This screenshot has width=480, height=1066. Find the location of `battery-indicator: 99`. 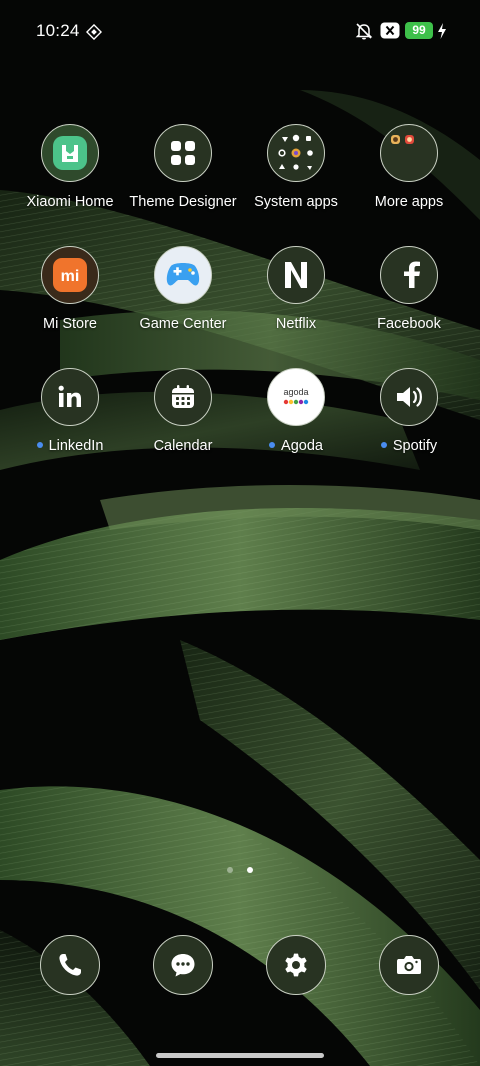

battery-indicator: 99 is located at coordinates (419, 30).